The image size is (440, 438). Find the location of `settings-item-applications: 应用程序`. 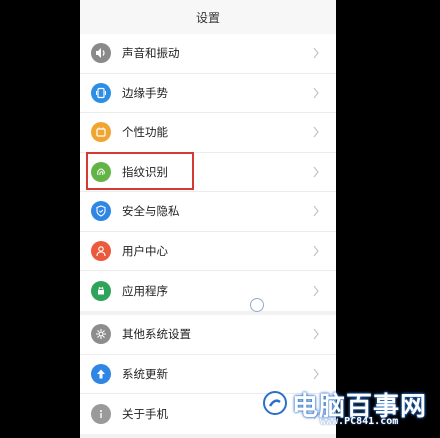

settings-item-applications: 应用程序 is located at coordinates (208, 291).